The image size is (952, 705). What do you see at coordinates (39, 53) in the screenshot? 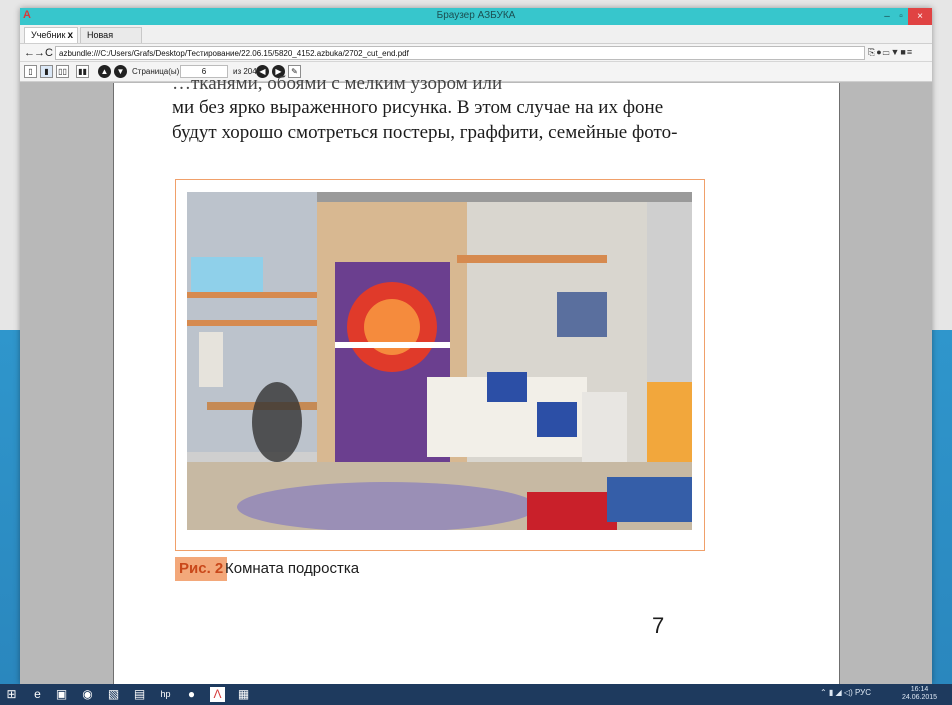
I see `forward-arrow-icon: →` at bounding box center [39, 53].